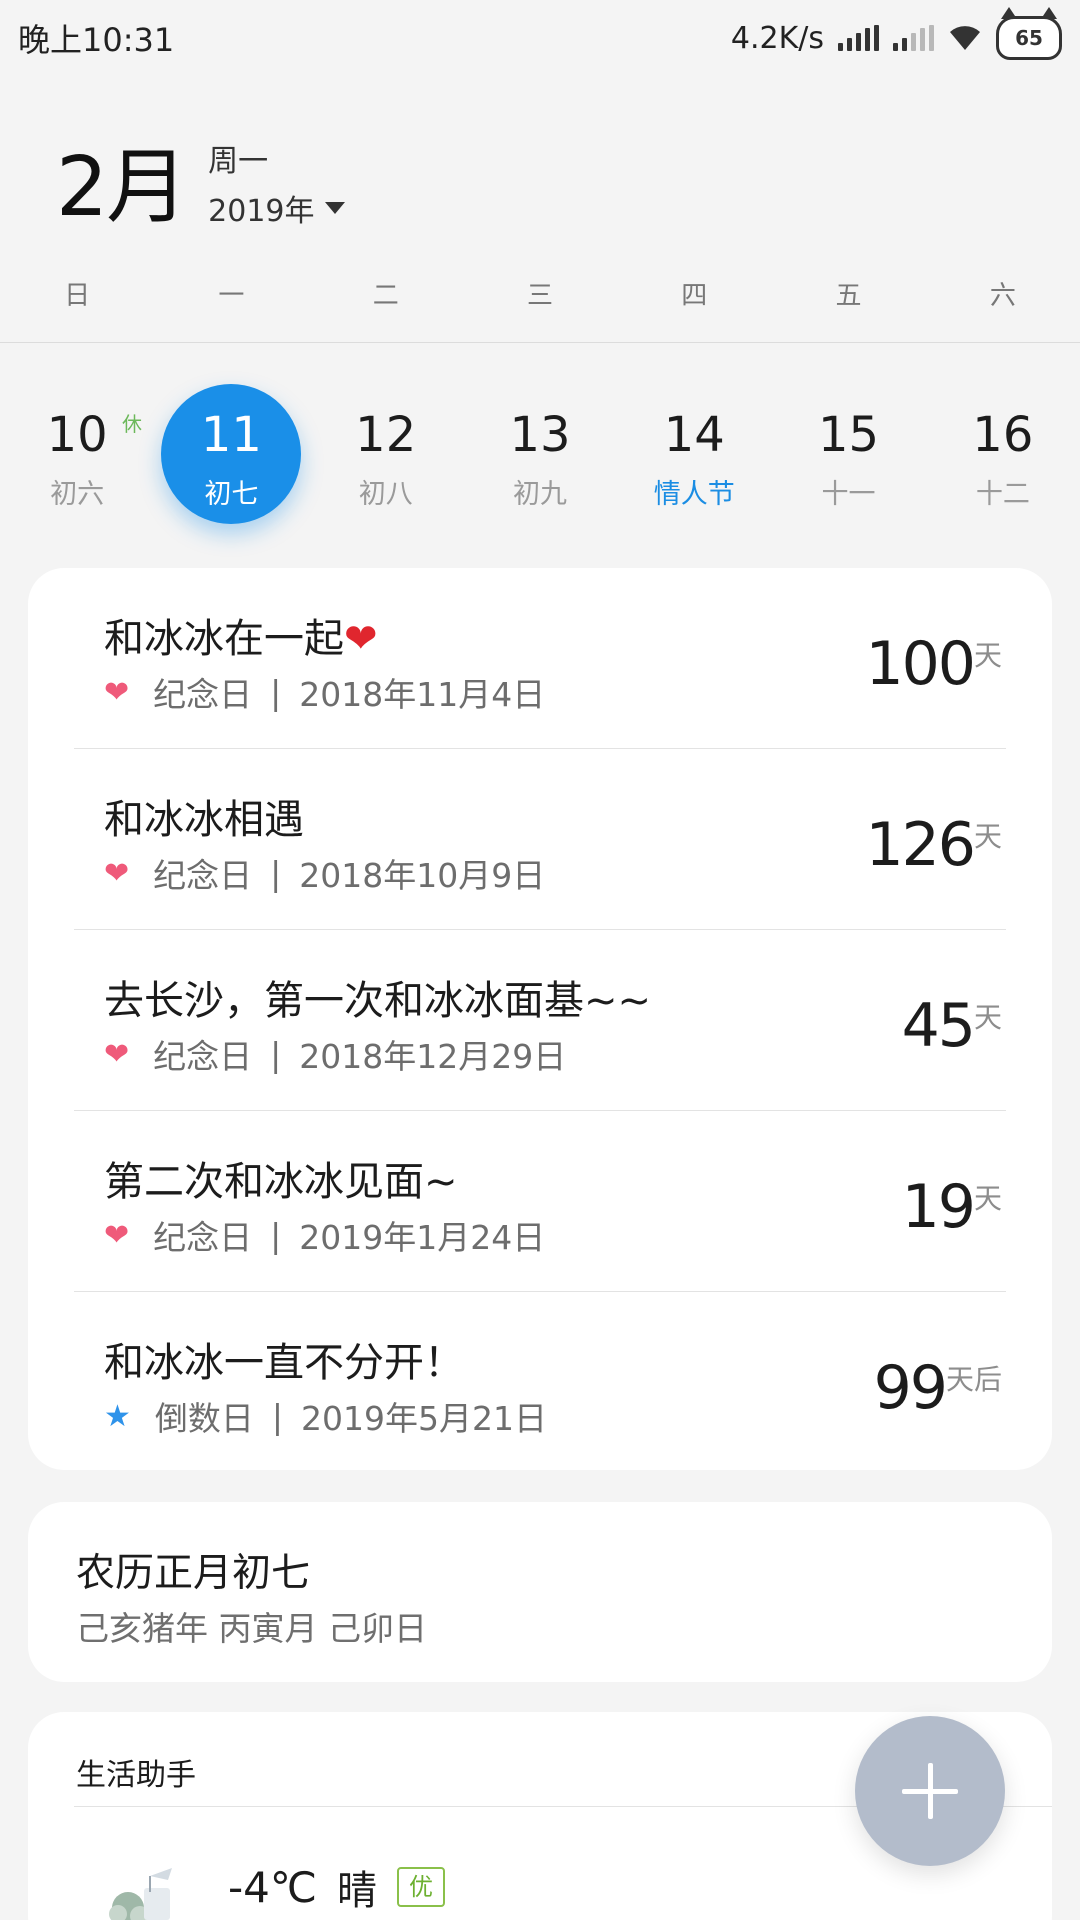 The height and width of the screenshot is (1920, 1080). I want to click on date-cell-selected: 11 初七, so click(231, 453).